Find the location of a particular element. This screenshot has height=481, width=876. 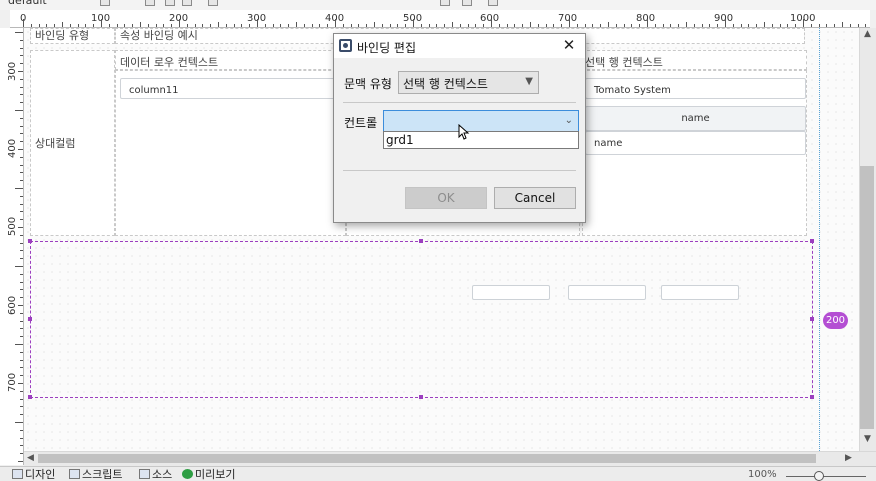

dropdown-option: grd1 is located at coordinates (400, 140).